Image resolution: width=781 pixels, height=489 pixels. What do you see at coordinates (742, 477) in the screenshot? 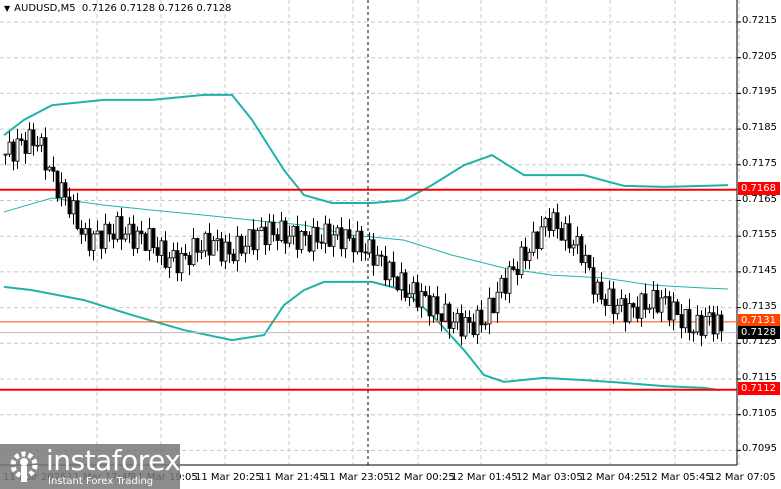
I see `time-axis-label: 12 Mar 07:05` at bounding box center [742, 477].